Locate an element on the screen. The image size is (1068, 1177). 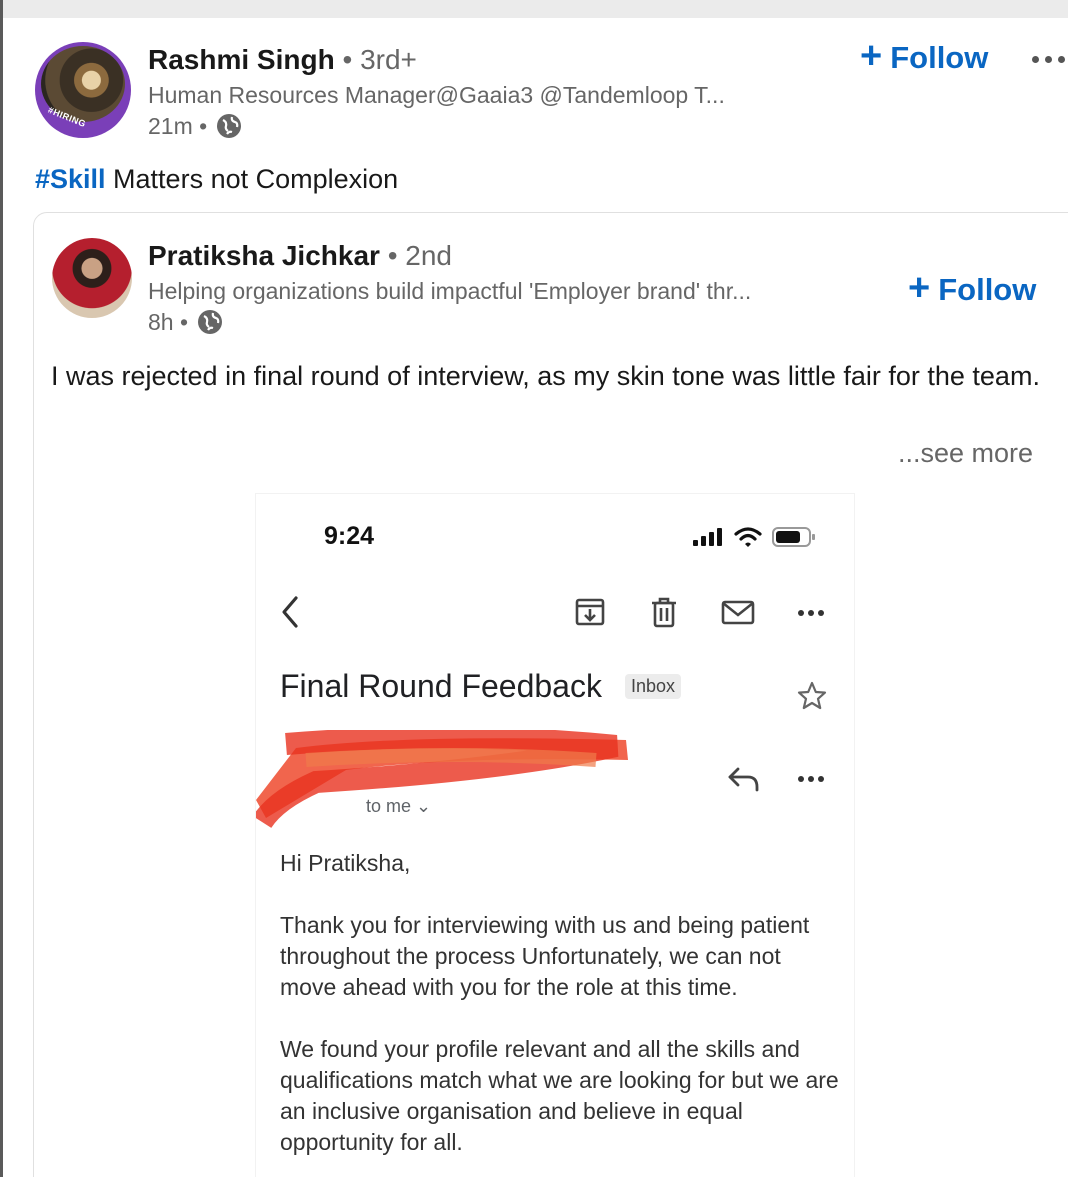
status-bar-time: 9:24 is located at coordinates (349, 536).